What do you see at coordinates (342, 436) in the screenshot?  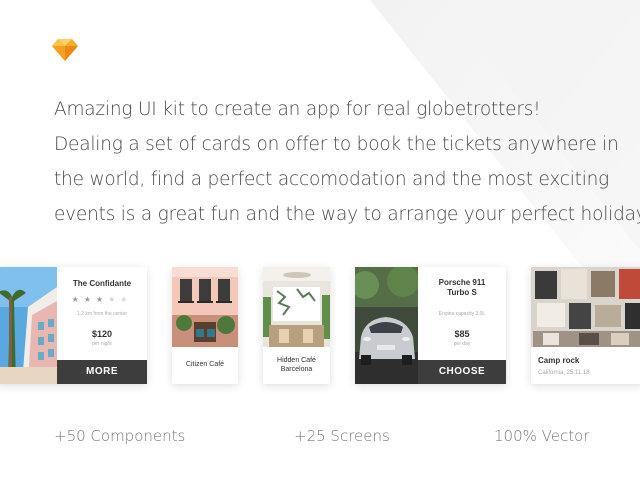 I see `footer-screens: +25 Screens` at bounding box center [342, 436].